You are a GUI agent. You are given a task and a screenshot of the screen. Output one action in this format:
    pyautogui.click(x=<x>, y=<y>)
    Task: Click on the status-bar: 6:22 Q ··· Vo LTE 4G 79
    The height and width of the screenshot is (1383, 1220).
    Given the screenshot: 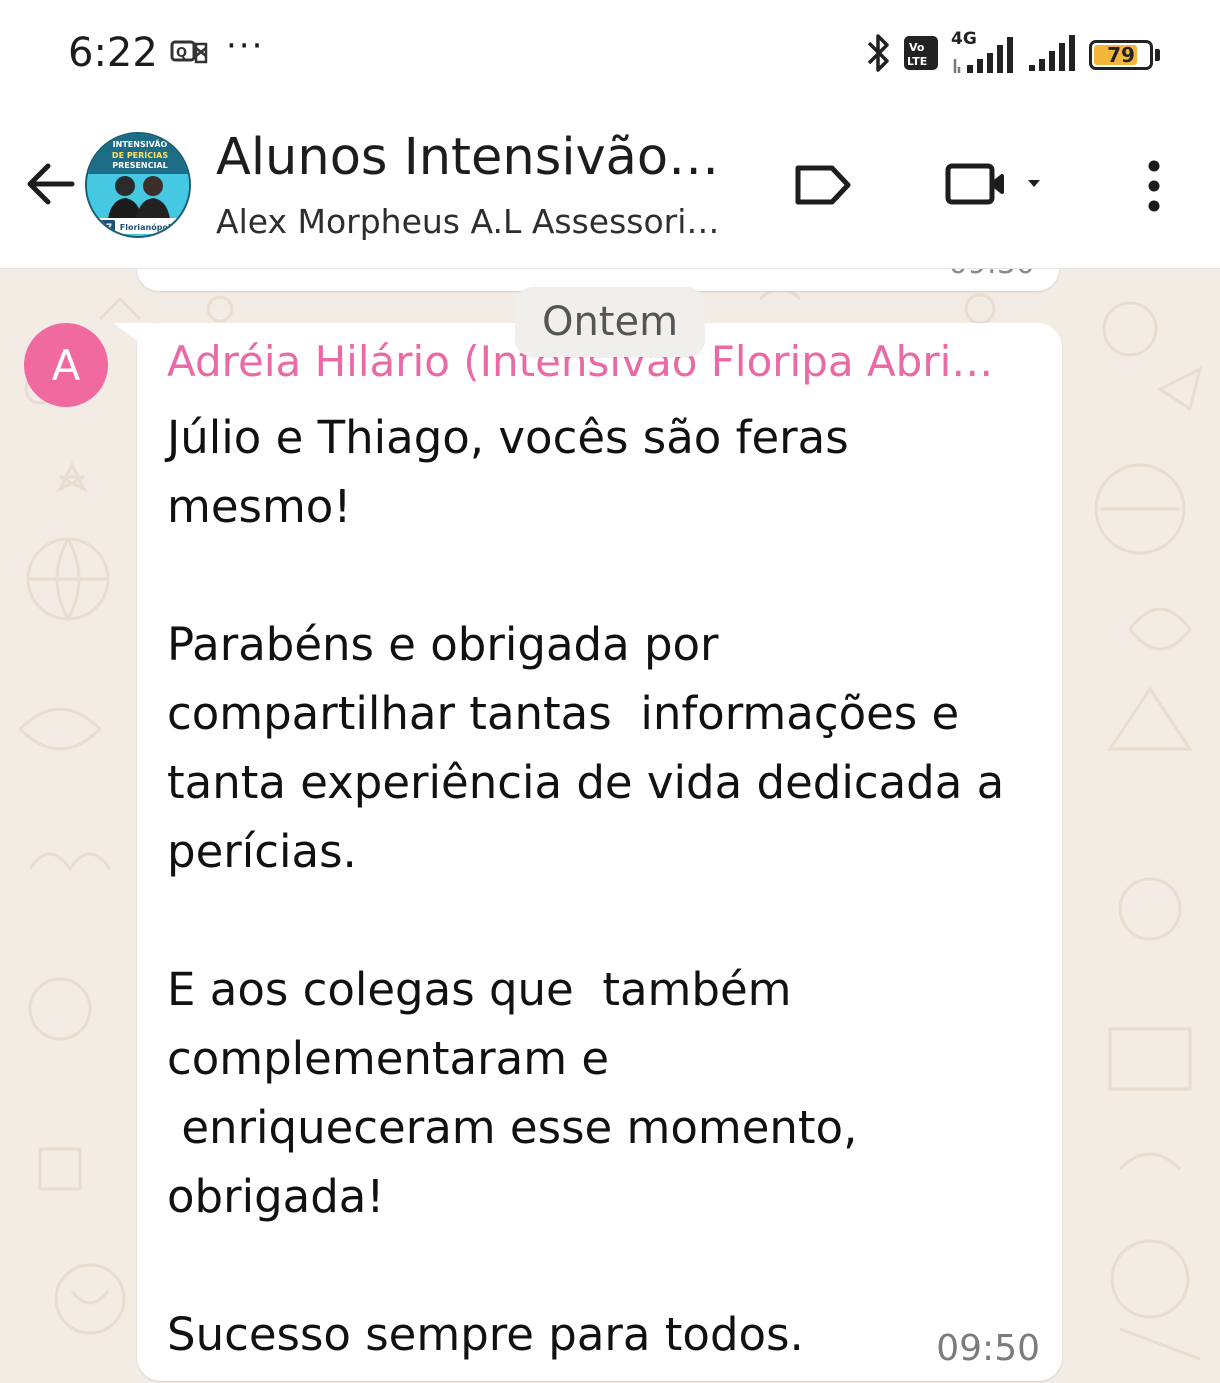 What is the action you would take?
    pyautogui.click(x=610, y=55)
    